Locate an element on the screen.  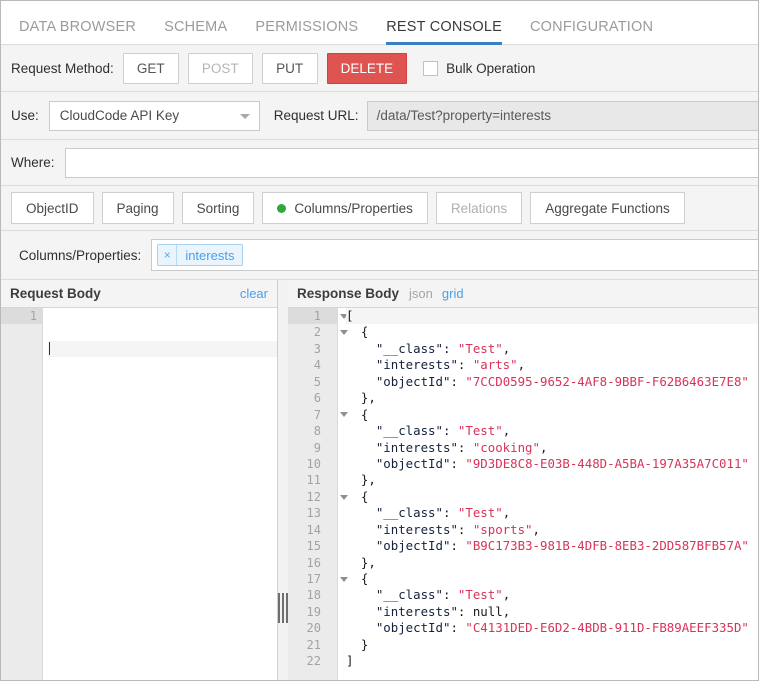
tab-data-browser: DATA BROWSER is located at coordinates (77, 31).